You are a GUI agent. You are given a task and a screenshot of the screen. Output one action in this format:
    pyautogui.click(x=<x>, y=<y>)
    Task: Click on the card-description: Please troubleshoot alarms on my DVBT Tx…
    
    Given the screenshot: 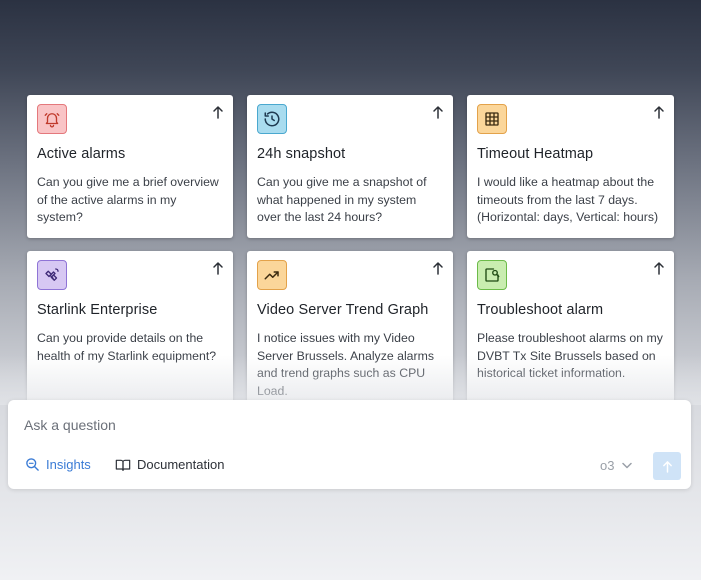 What is the action you would take?
    pyautogui.click(x=570, y=355)
    